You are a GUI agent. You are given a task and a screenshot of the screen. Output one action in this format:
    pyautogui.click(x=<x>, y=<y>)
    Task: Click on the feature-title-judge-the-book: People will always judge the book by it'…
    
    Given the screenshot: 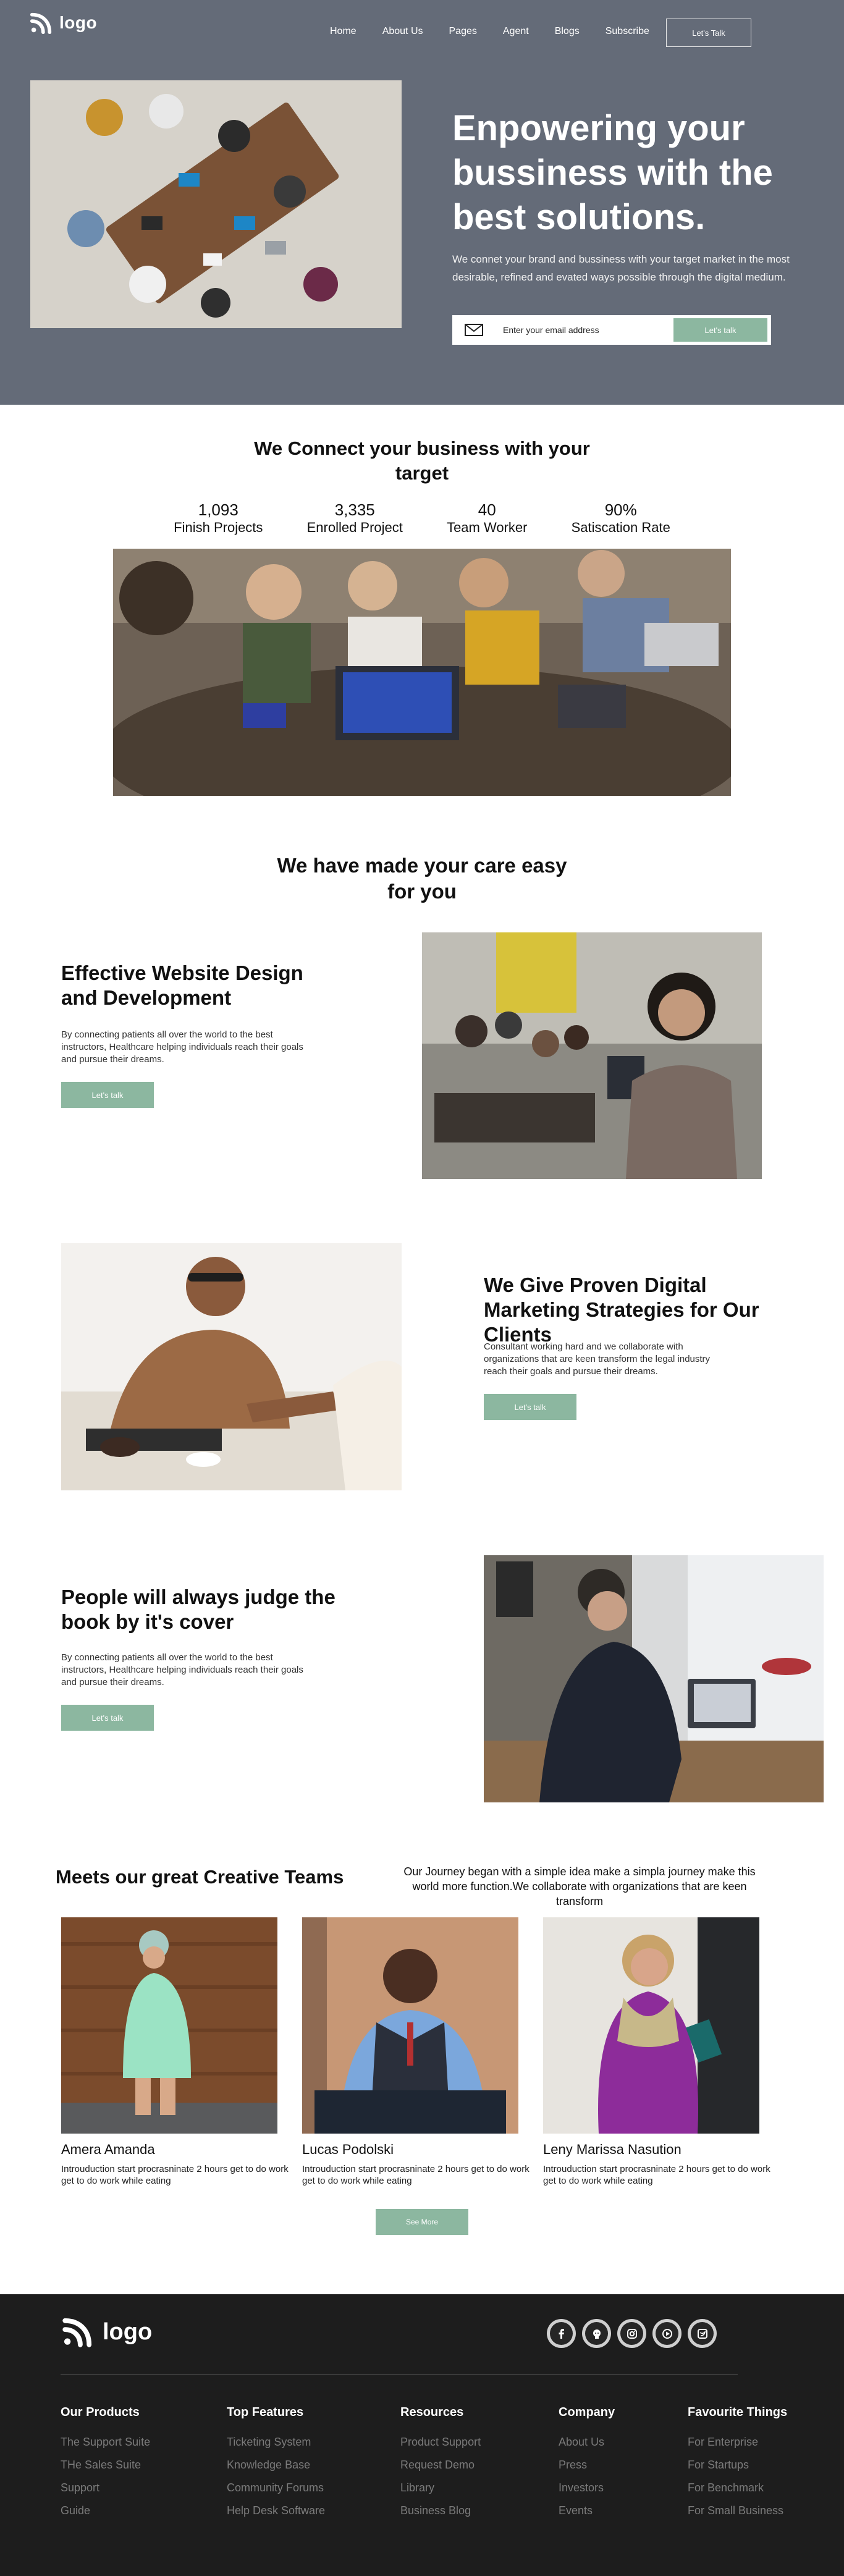 What is the action you would take?
    pyautogui.click(x=198, y=1609)
    